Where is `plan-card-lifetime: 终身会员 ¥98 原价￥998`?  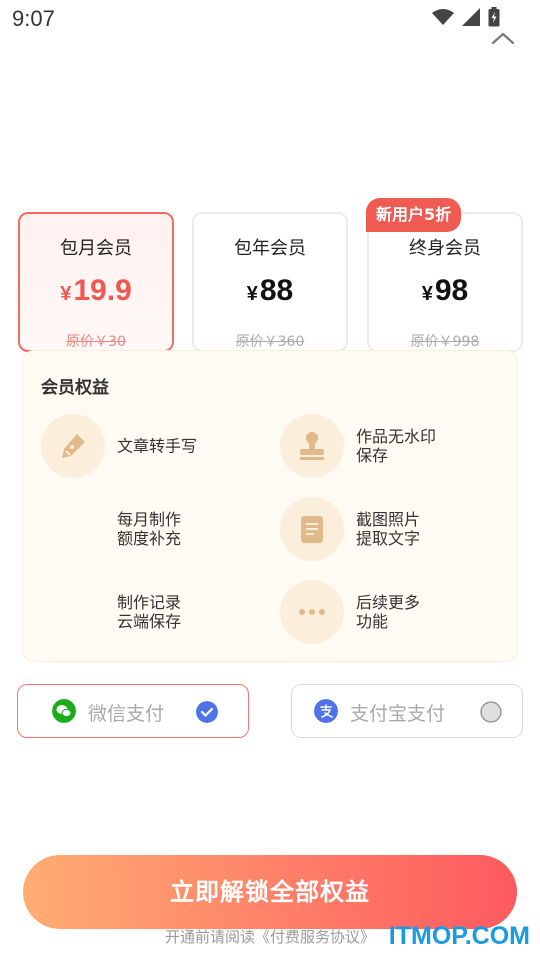
plan-card-lifetime: 终身会员 ¥98 原价￥998 is located at coordinates (445, 282).